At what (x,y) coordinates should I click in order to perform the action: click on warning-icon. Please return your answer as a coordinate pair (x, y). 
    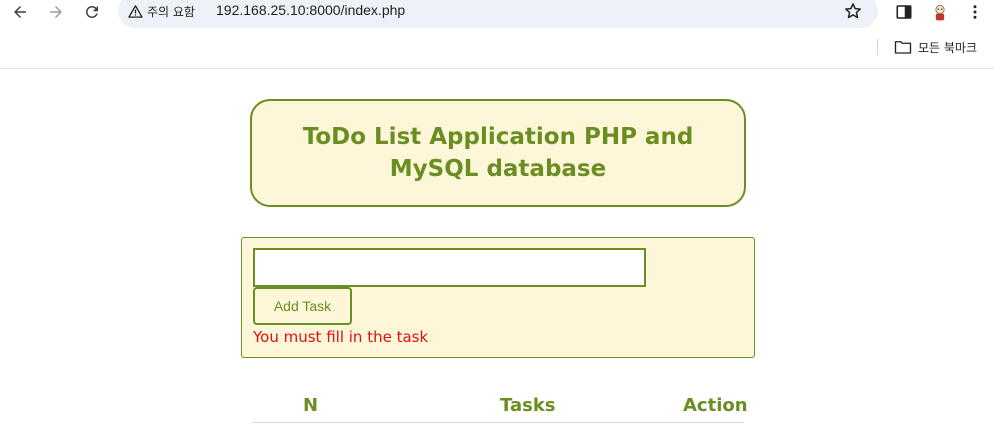
    Looking at the image, I should click on (135, 11).